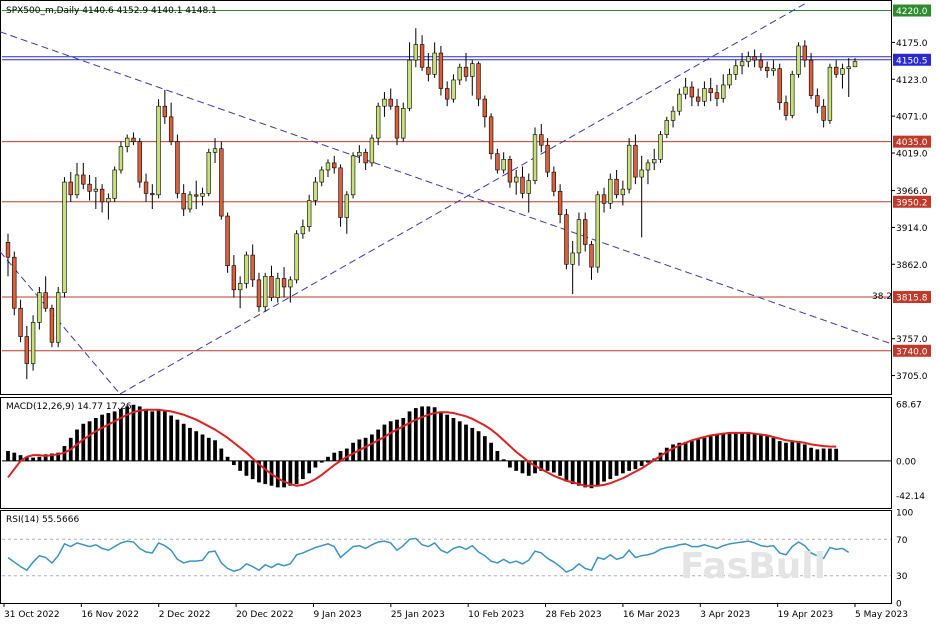 This screenshot has width=936, height=624. I want to click on level-tag-text-4: 3815.8, so click(912, 299).